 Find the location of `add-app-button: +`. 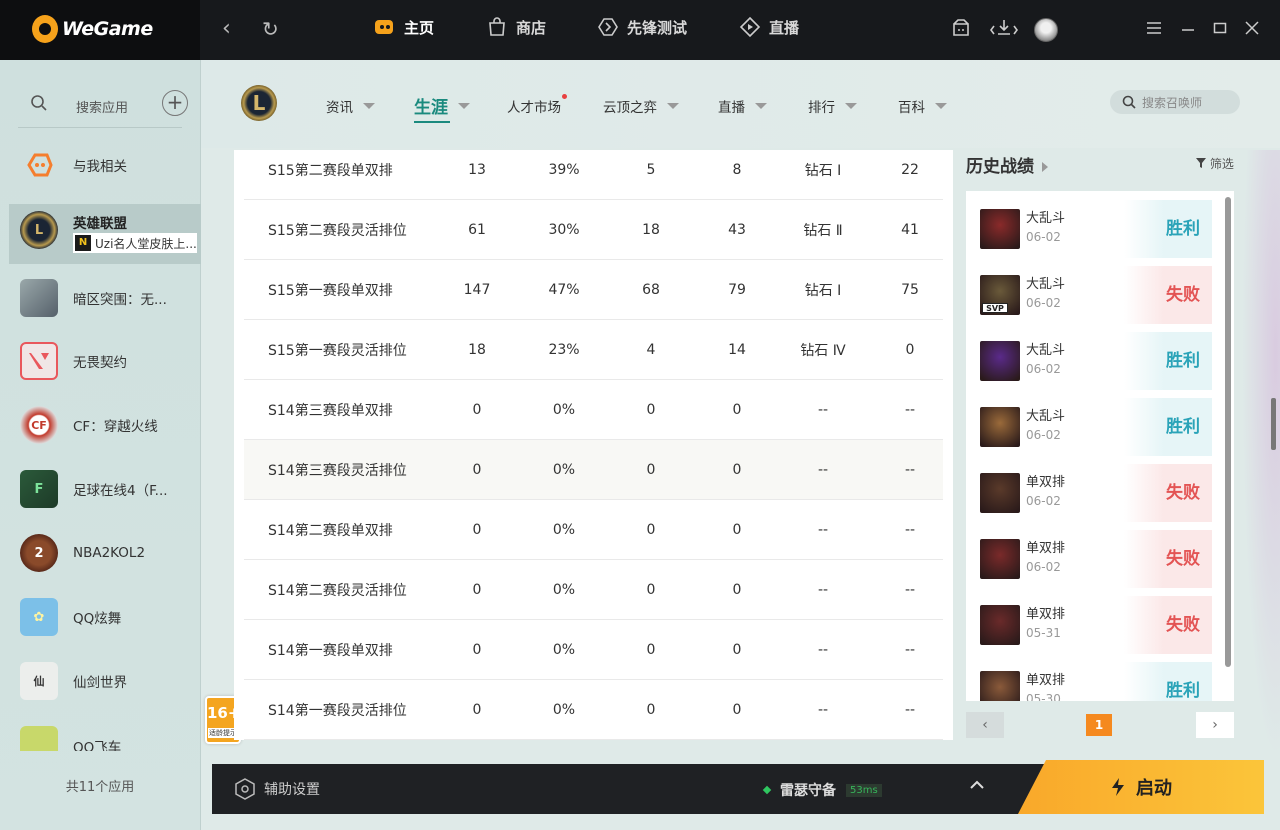

add-app-button: + is located at coordinates (175, 103).